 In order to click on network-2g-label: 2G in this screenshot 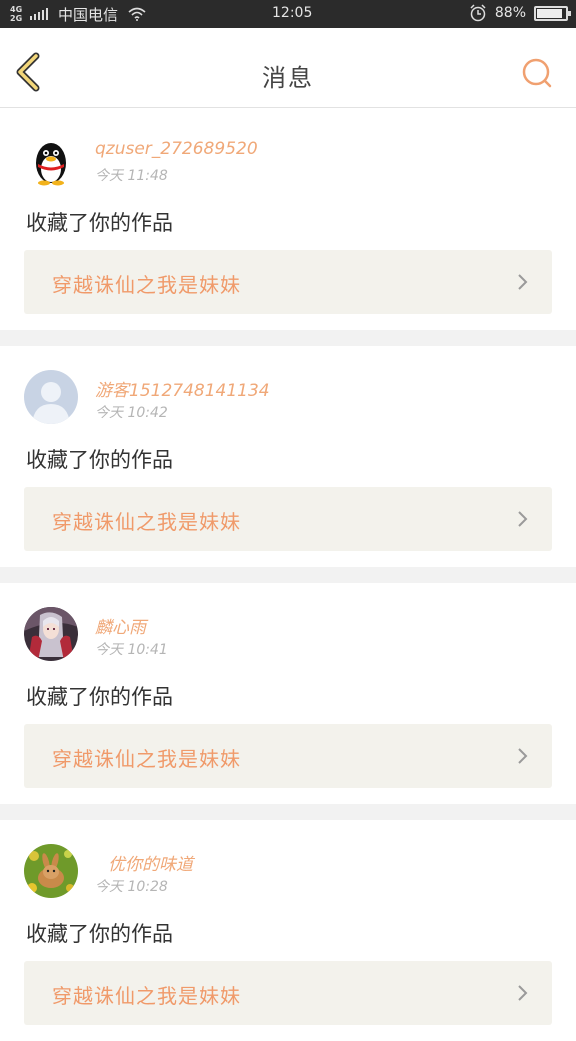, I will do `click(16, 18)`.